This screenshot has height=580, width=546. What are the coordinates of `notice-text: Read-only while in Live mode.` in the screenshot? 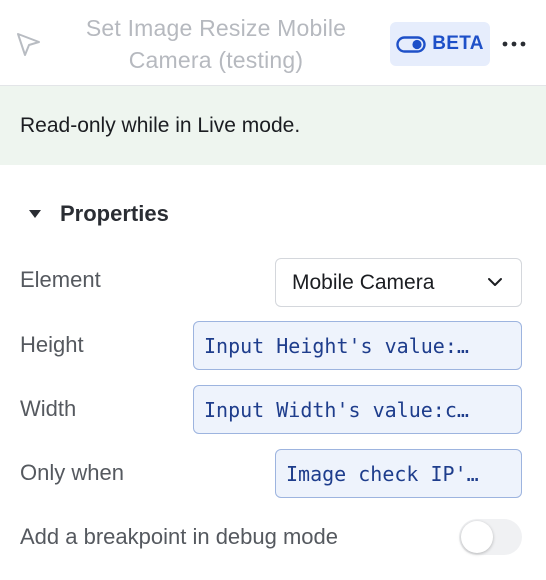 It's located at (160, 125).